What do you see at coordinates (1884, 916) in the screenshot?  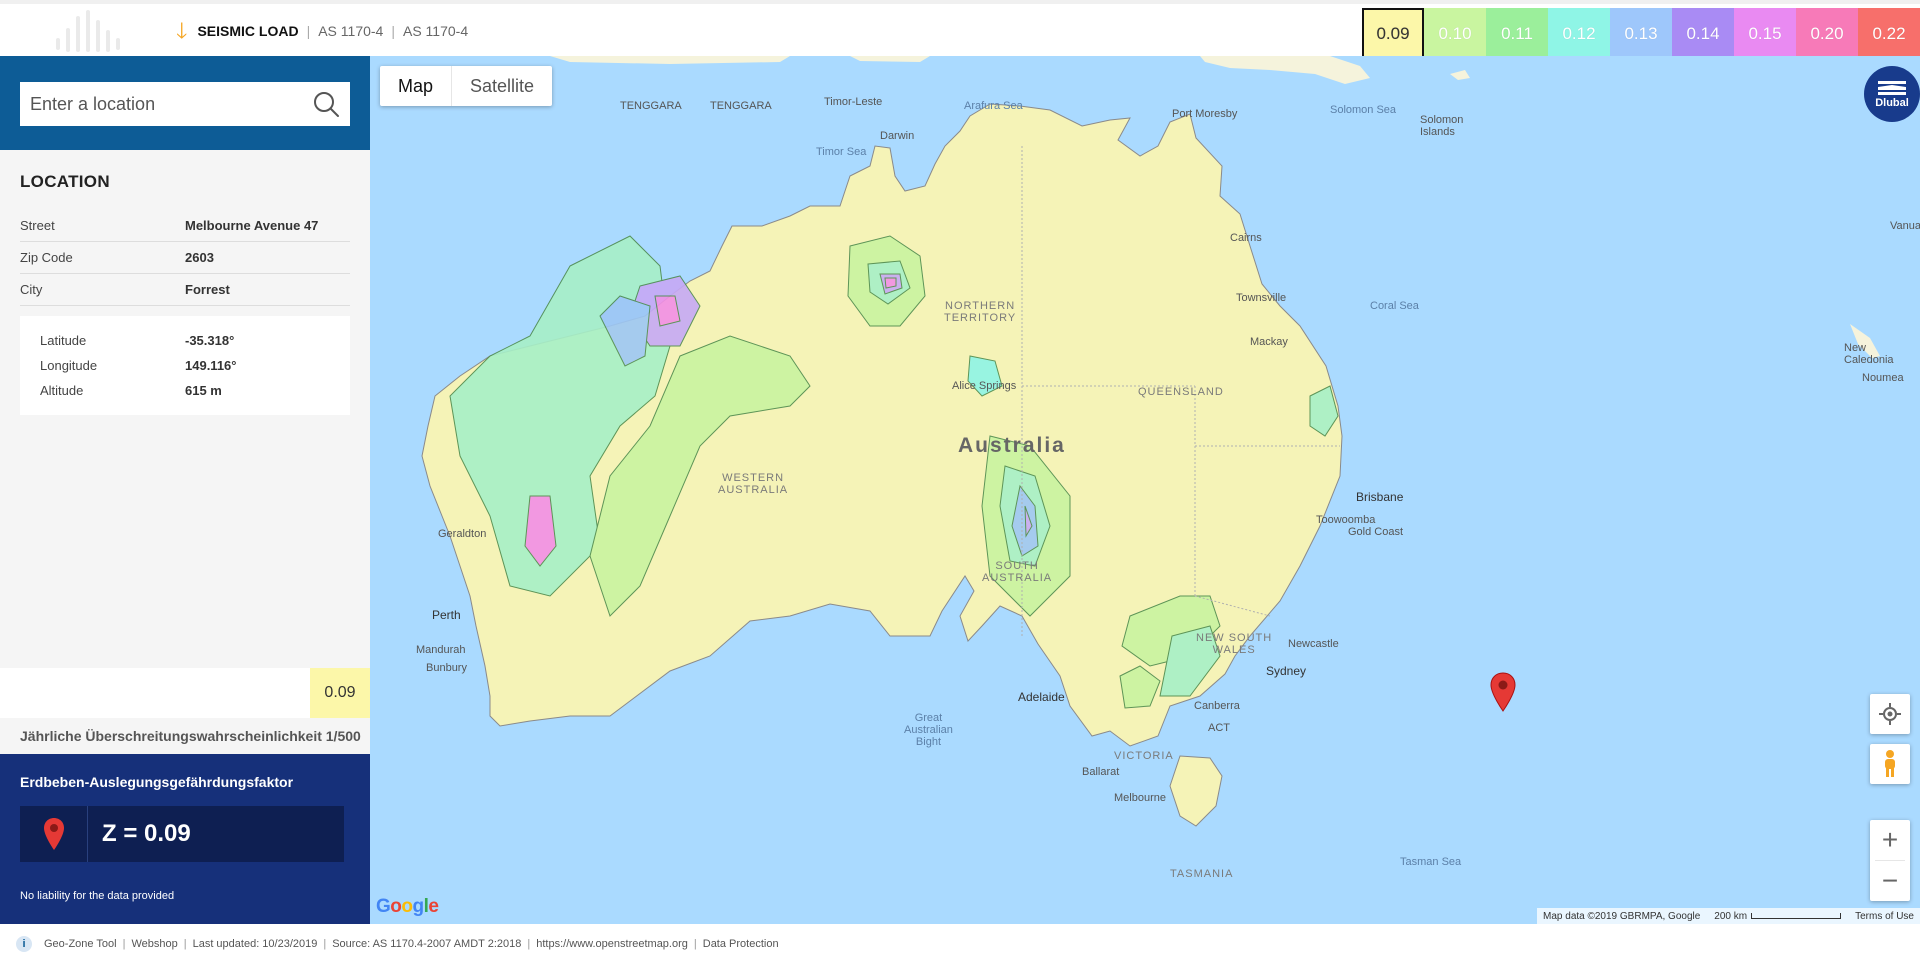 I see `terms-of-use-link: Terms of Use` at bounding box center [1884, 916].